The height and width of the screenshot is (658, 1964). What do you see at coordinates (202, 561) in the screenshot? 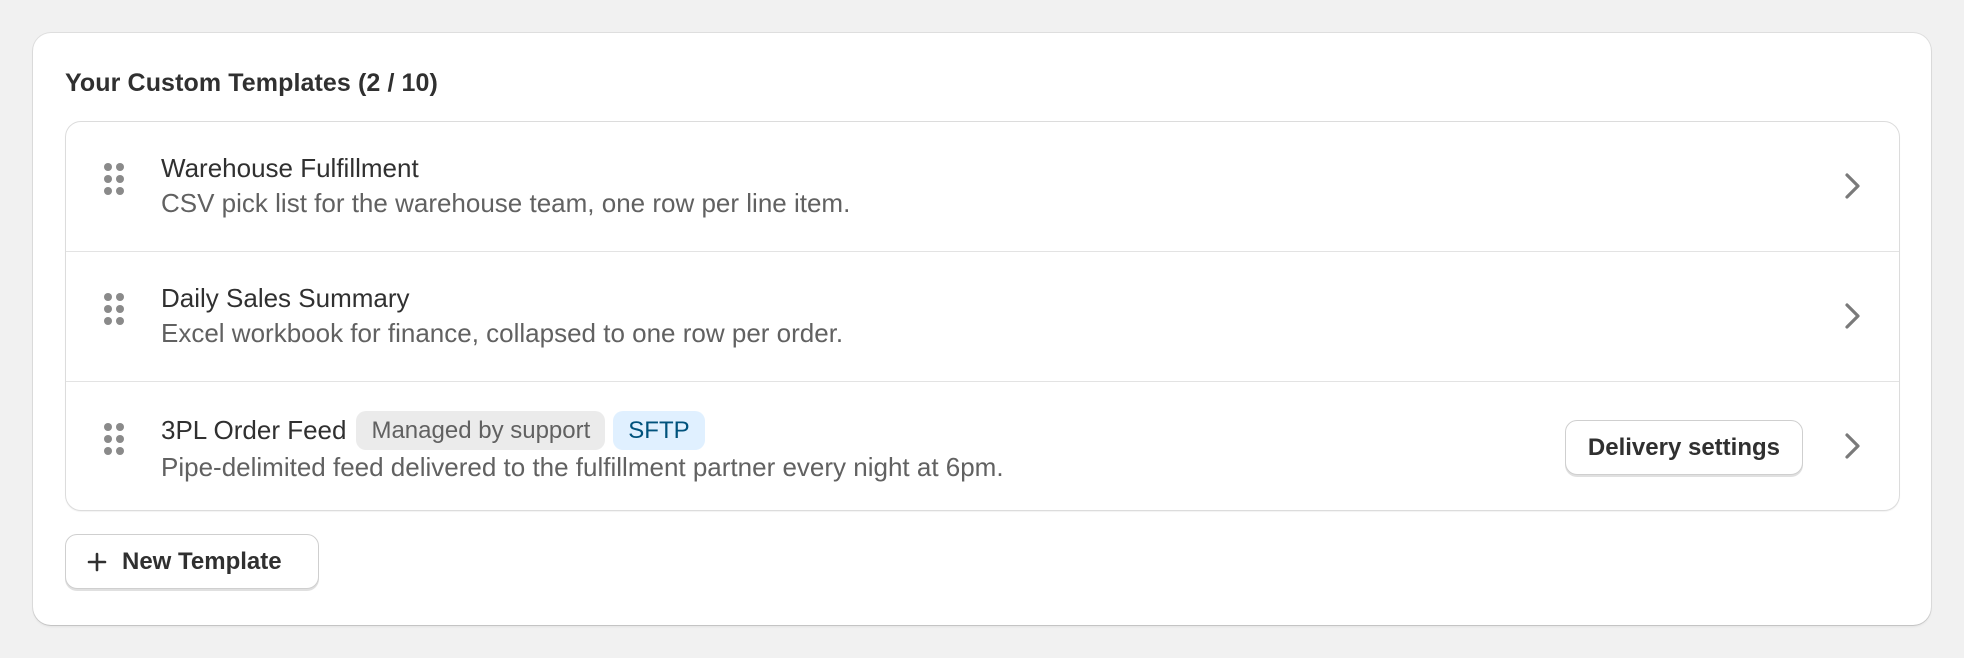
I see `new-template-label: New Template` at bounding box center [202, 561].